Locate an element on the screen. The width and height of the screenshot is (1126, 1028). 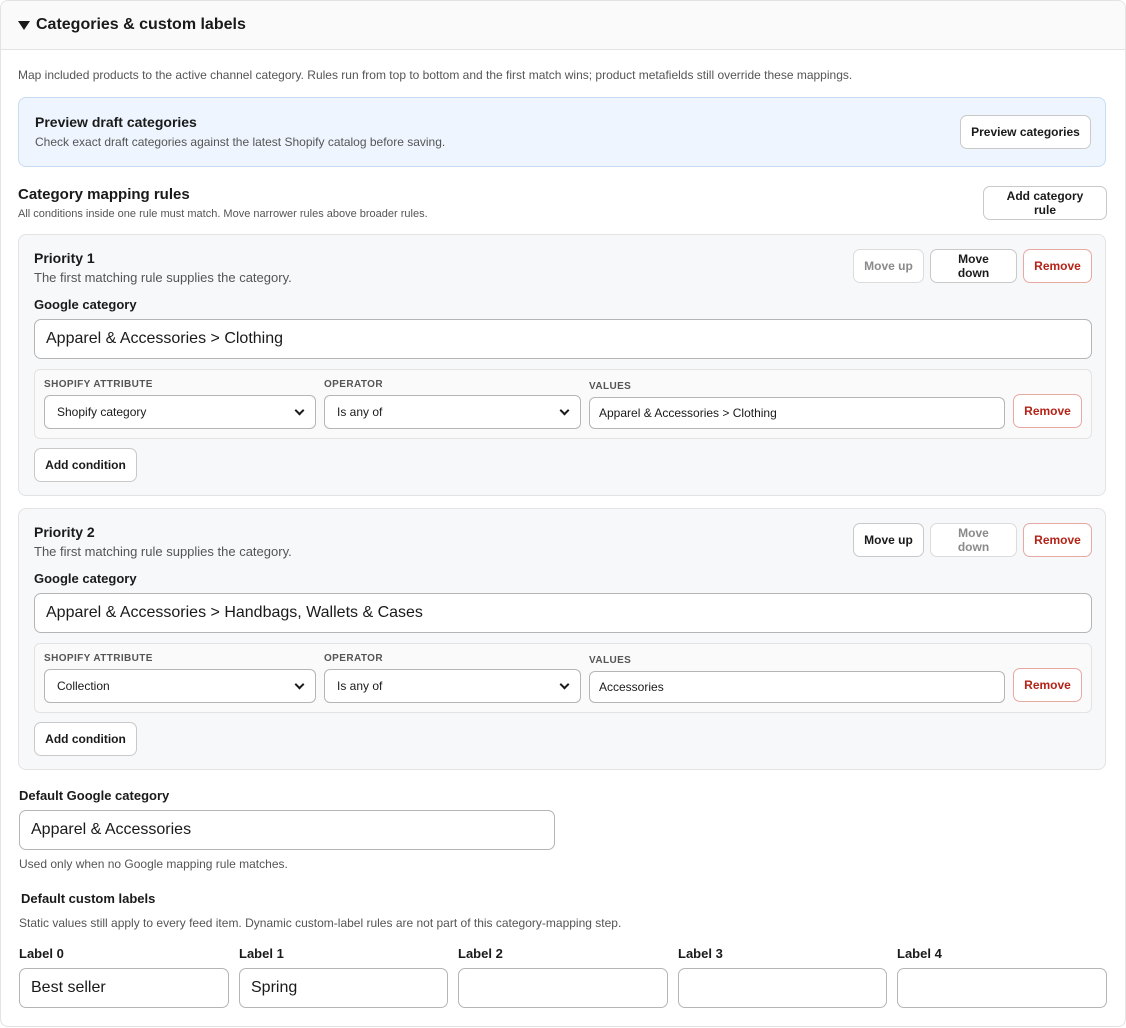
values-input-text: Apparel & Accessories > Clothing is located at coordinates (688, 413).